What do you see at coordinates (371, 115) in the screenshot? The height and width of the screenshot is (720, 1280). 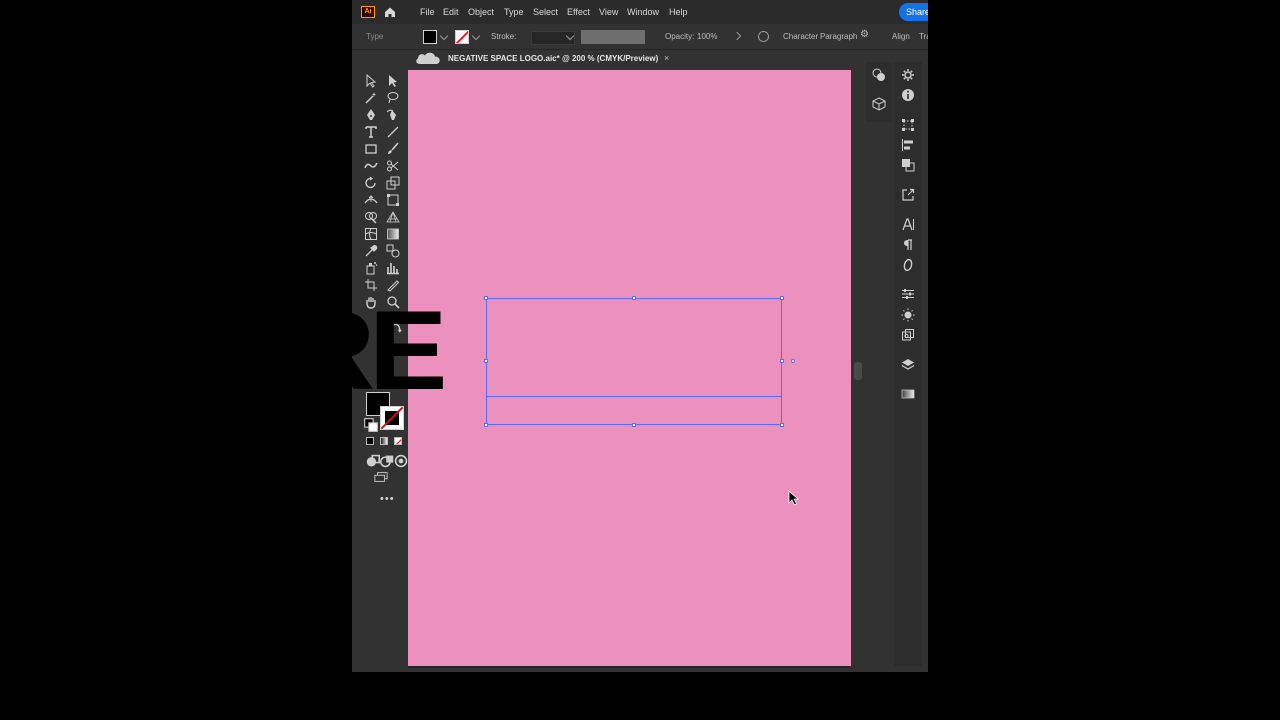 I see `pen-tool-icon` at bounding box center [371, 115].